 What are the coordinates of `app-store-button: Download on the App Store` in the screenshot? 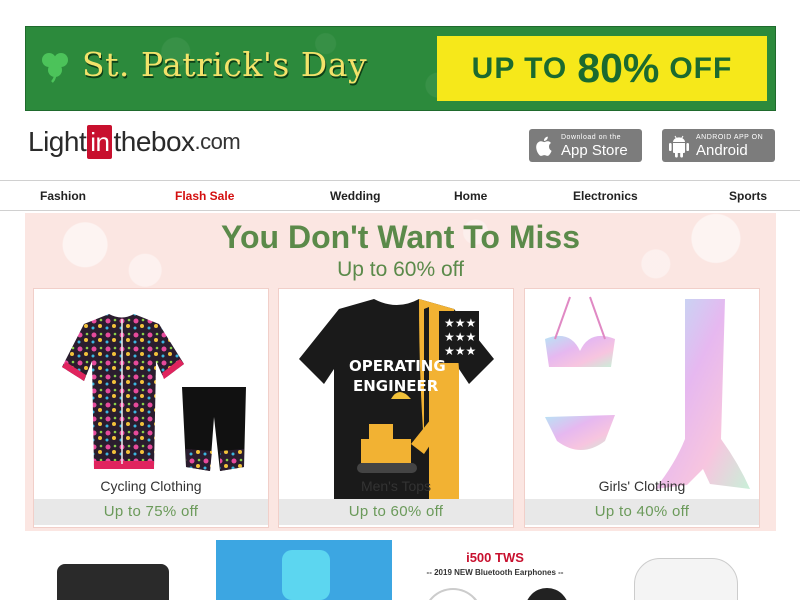 It's located at (585, 145).